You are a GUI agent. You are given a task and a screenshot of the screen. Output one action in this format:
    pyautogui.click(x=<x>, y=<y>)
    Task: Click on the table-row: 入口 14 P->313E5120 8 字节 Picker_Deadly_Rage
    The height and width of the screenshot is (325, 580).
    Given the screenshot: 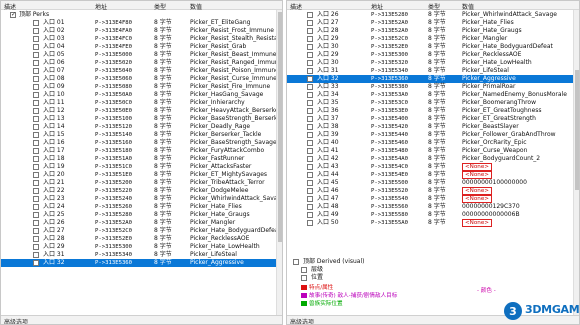 What is the action you would take?
    pyautogui.click(x=138, y=127)
    